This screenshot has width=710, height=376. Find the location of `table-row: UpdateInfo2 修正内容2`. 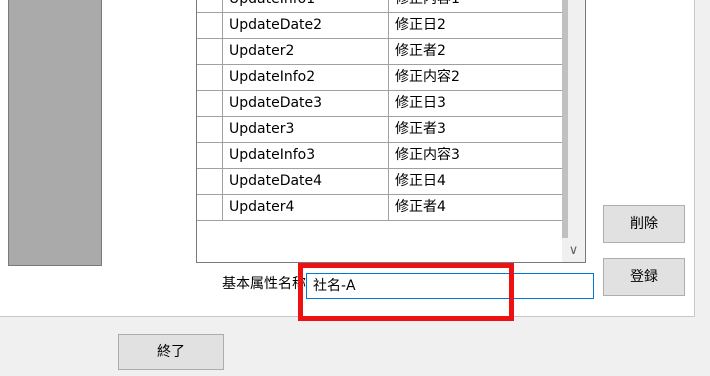

table-row: UpdateInfo2 修正内容2 is located at coordinates (379, 78).